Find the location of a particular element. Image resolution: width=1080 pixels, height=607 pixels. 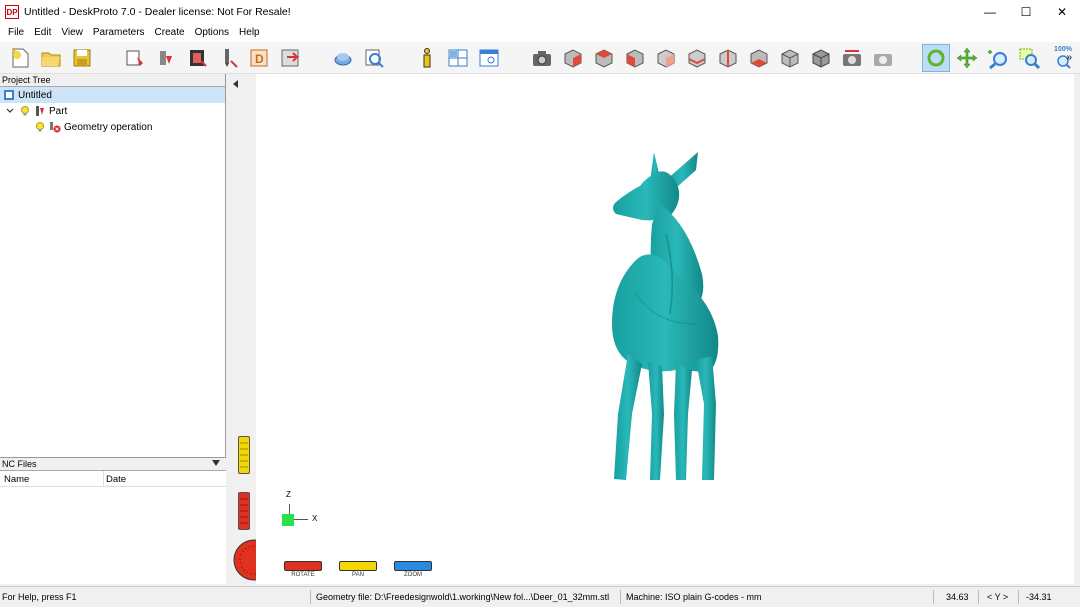

chevron-down-icon is located at coordinates (216, 463).